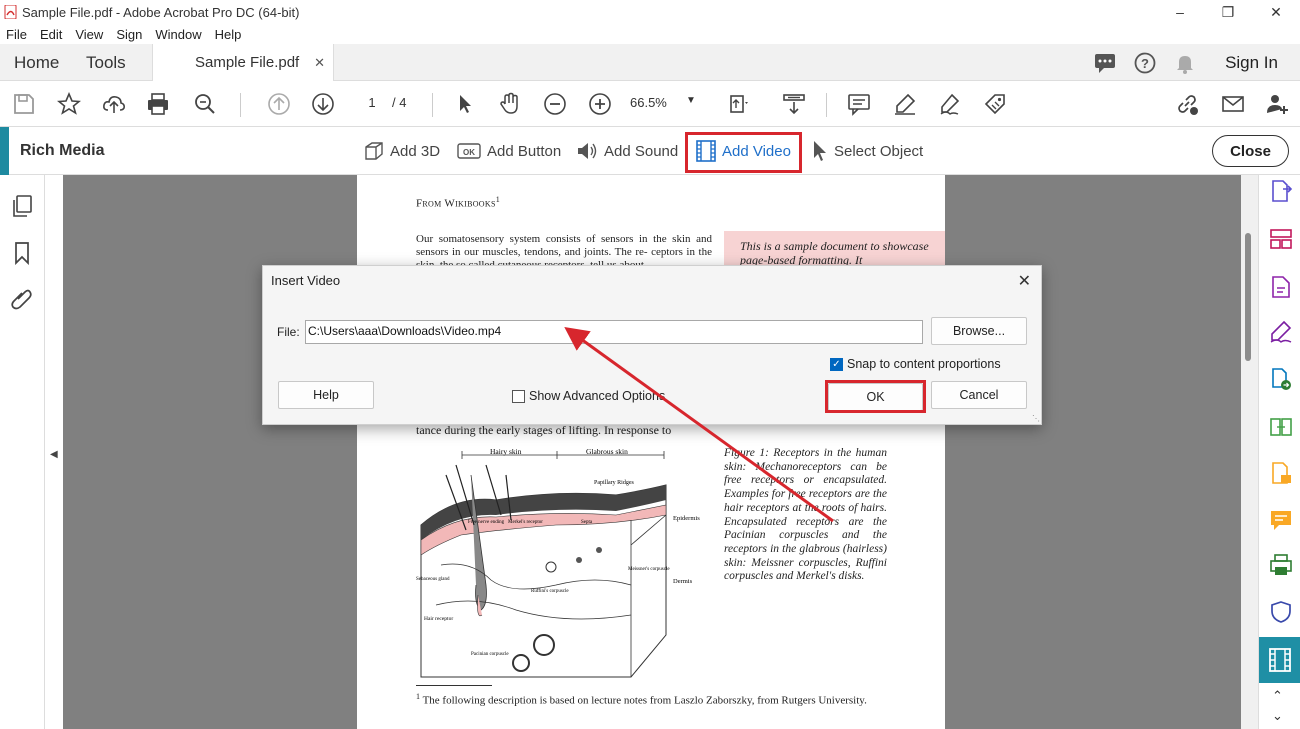 Image resolution: width=1300 pixels, height=729 pixels. Describe the element at coordinates (288, 332) in the screenshot. I see `file-label: File:` at that location.